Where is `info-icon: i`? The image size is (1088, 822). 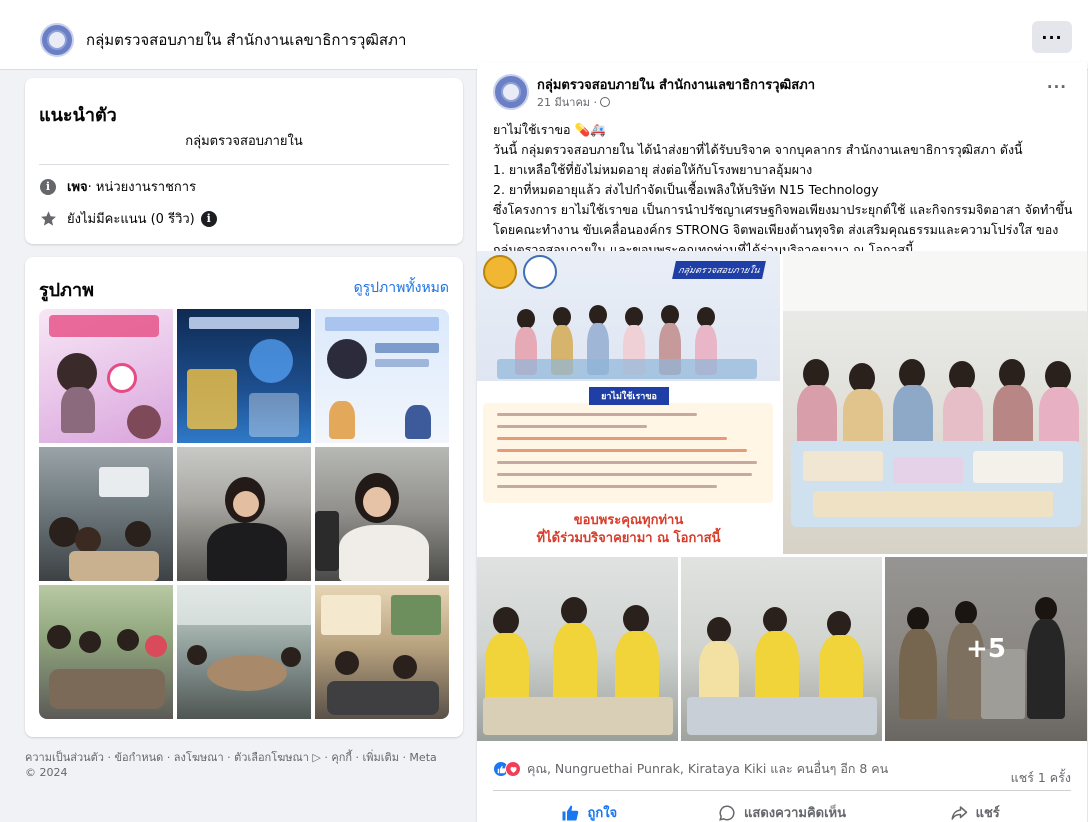
info-icon: i is located at coordinates (48, 187).